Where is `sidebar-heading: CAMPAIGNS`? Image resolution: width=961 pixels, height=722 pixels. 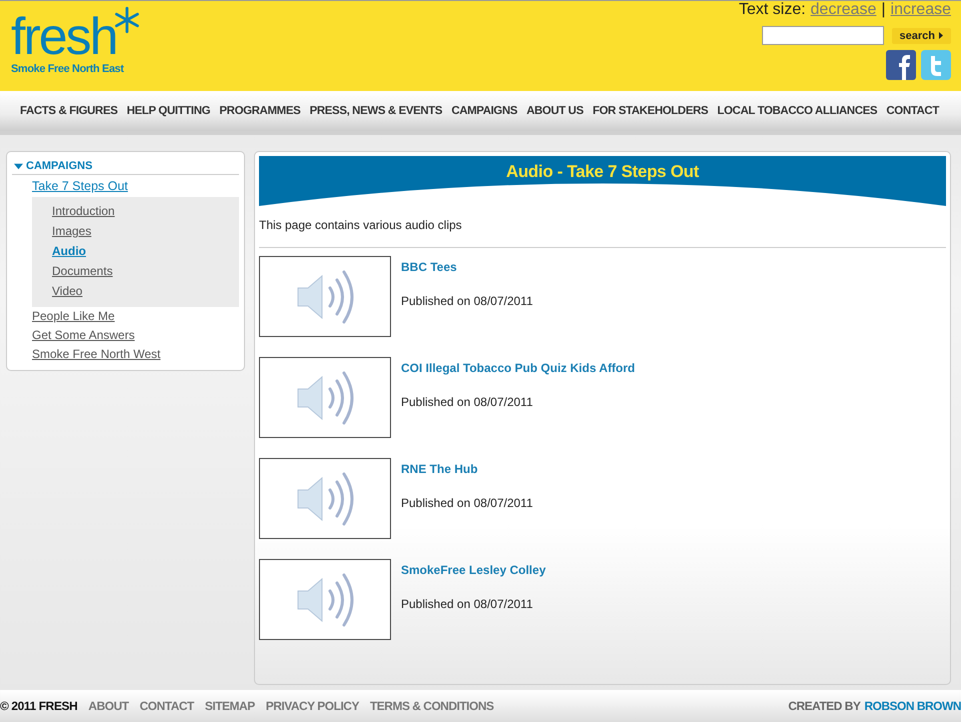
sidebar-heading: CAMPAIGNS is located at coordinates (59, 166).